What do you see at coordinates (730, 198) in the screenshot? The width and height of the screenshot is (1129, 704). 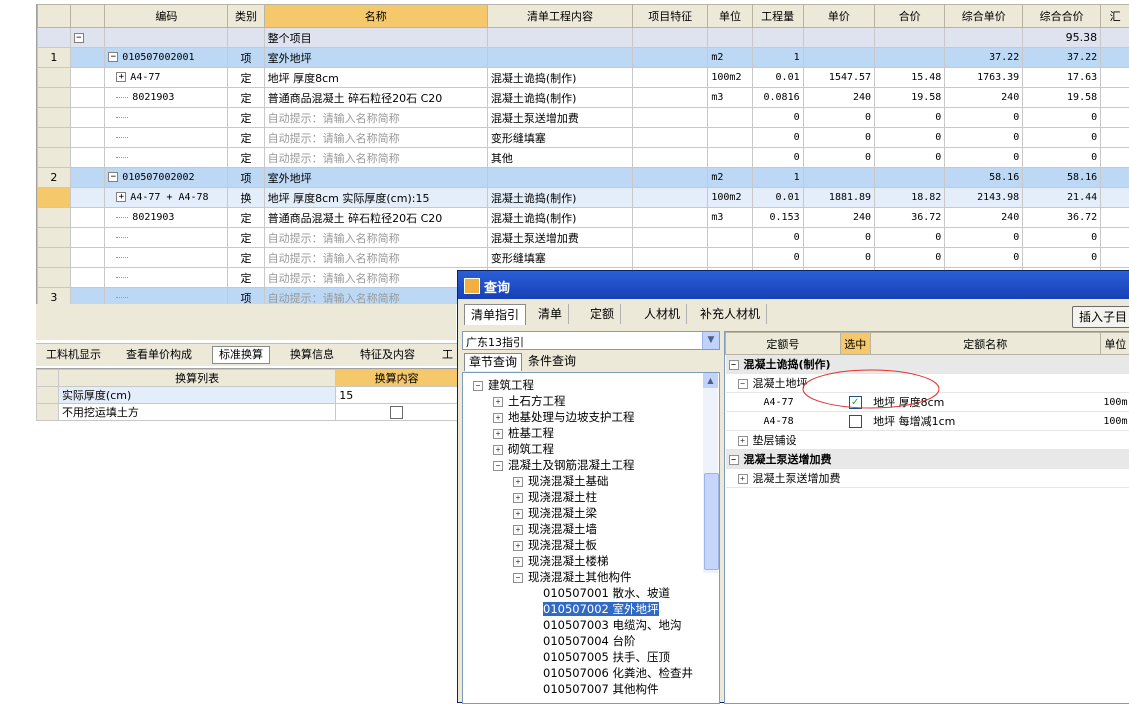 I see `unit-cell: 100m2` at bounding box center [730, 198].